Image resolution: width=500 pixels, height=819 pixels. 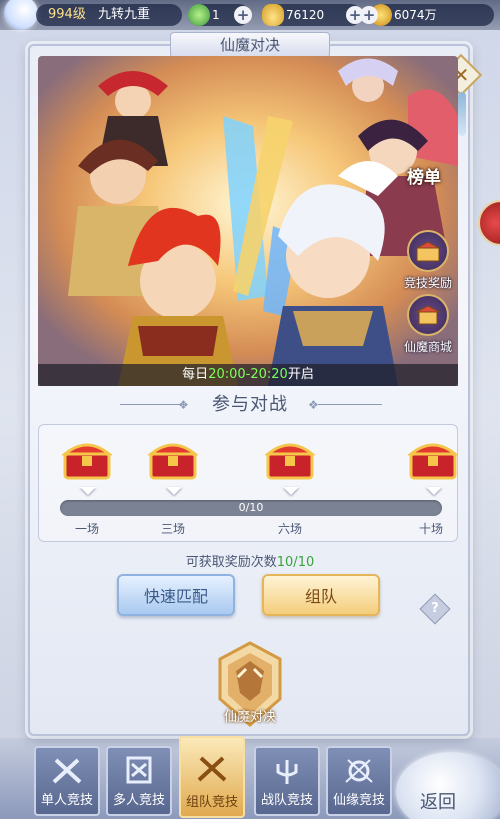 I want to click on team-button: 组队, so click(x=321, y=595).